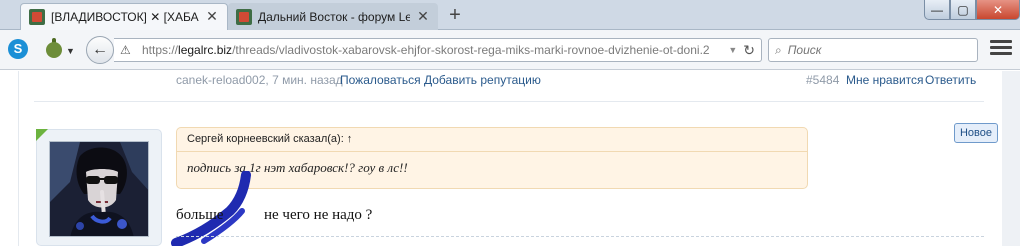  I want to click on avatar, so click(99, 189).